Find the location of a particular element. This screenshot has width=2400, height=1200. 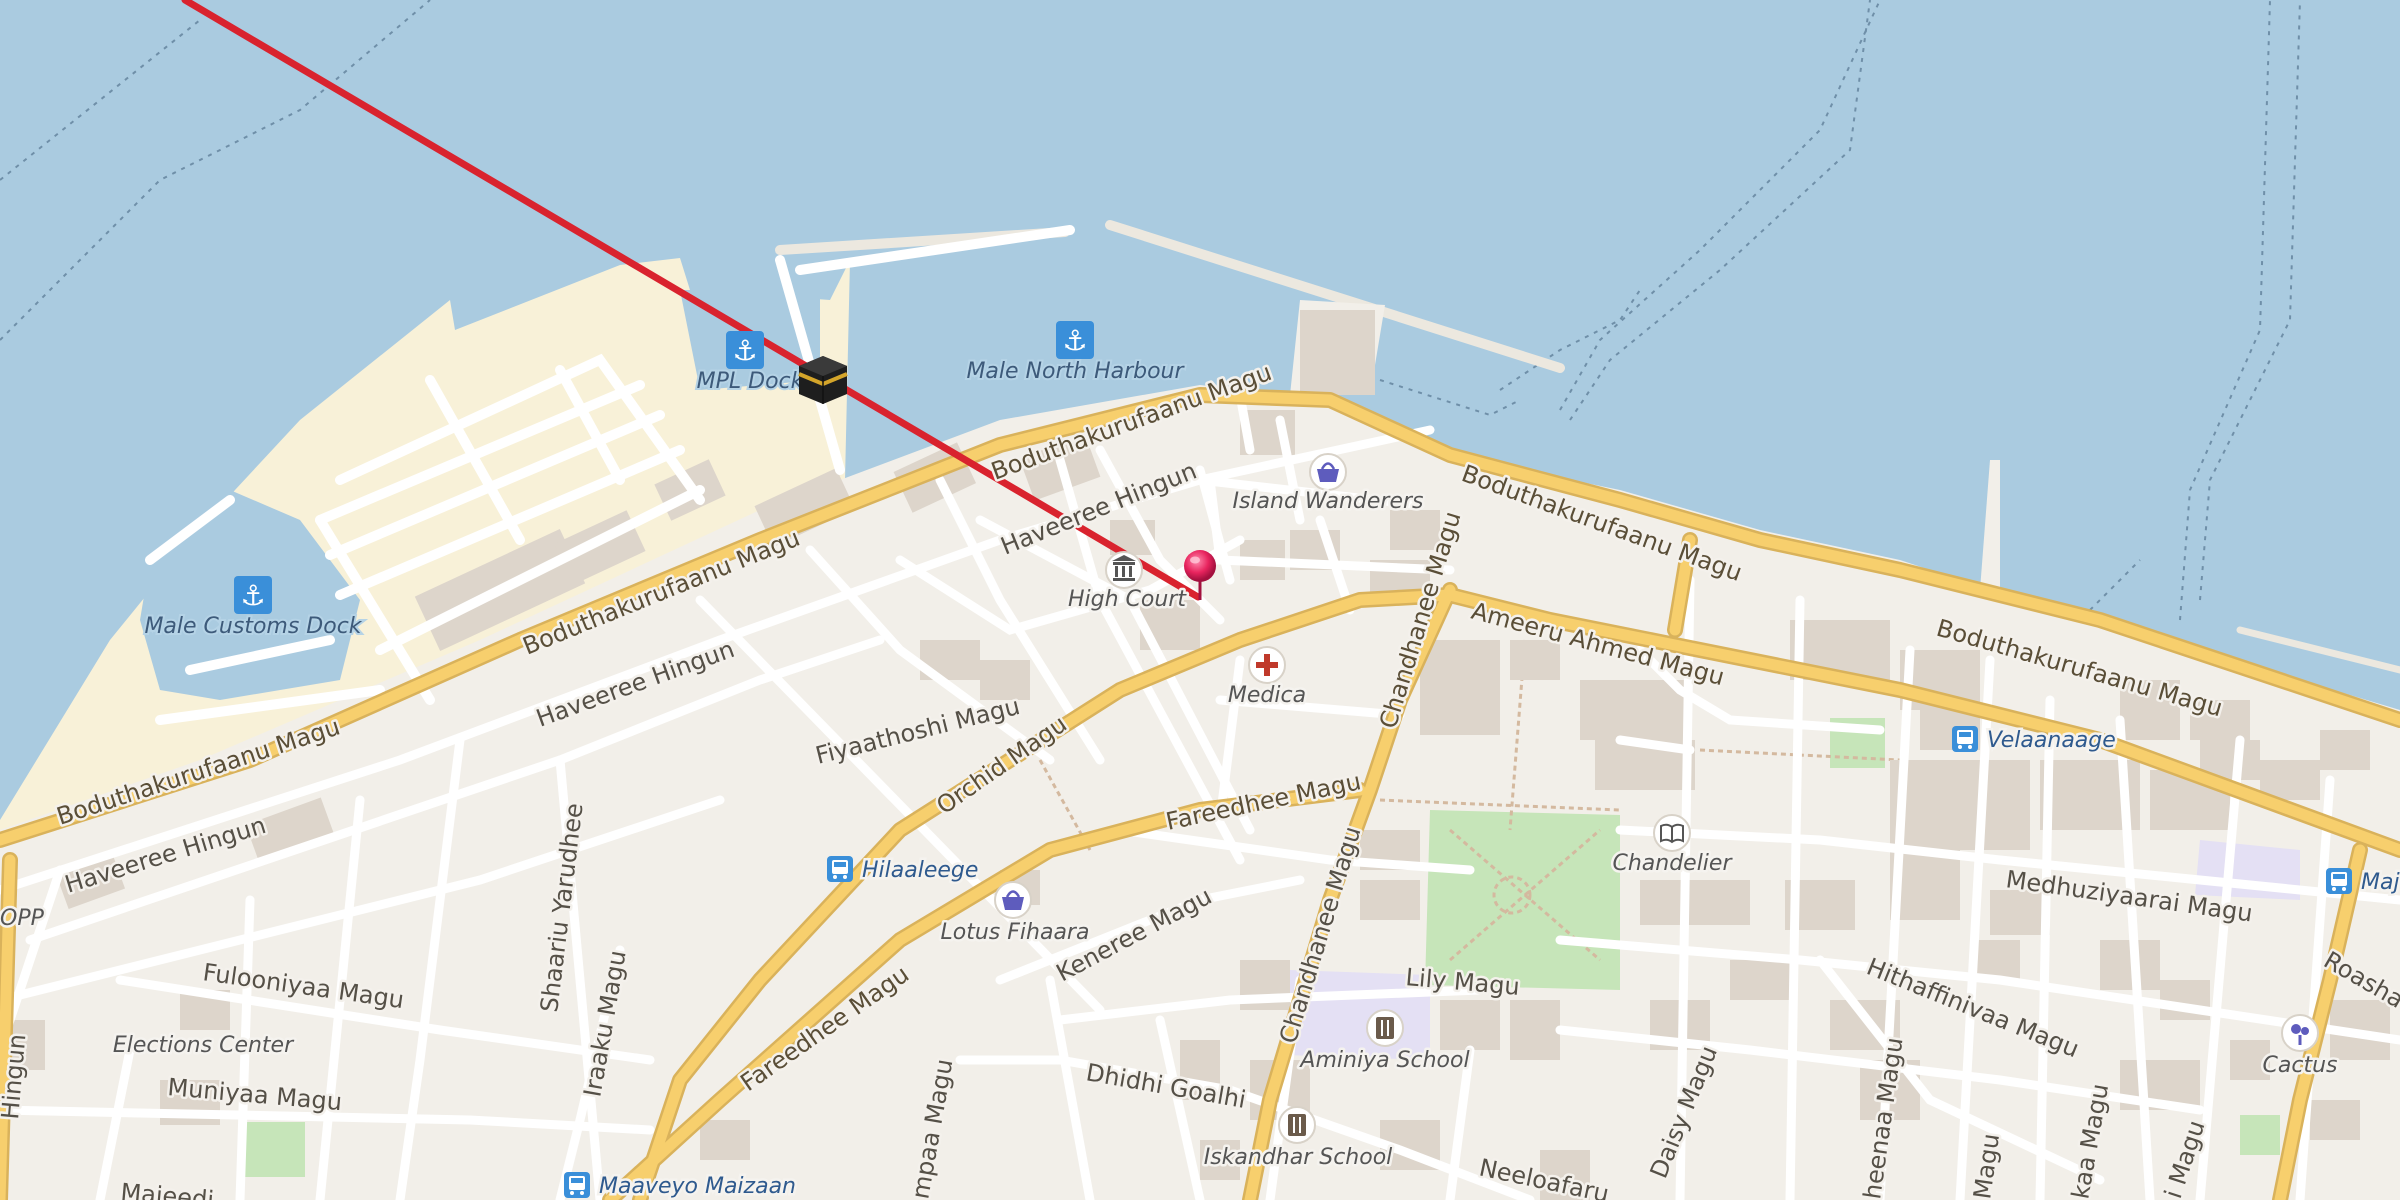

water-label-male-north-harbour: Male North Harbour is located at coordinates (1075, 371).